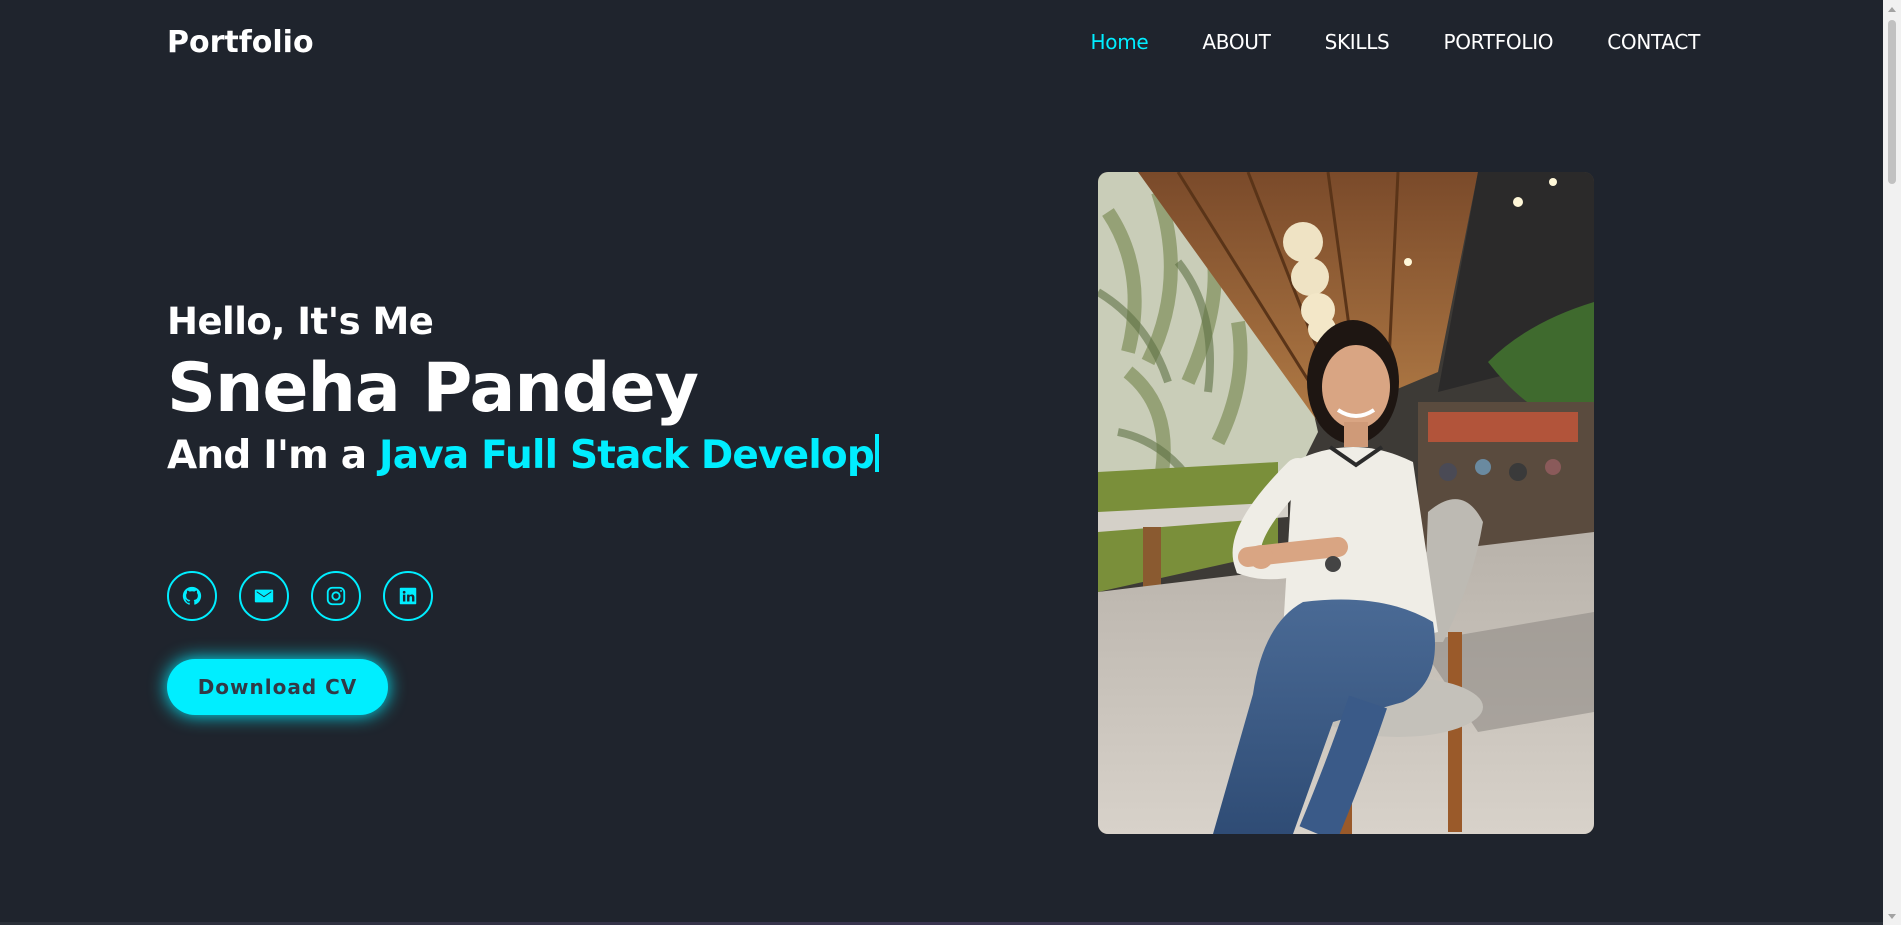 Image resolution: width=1901 pixels, height=925 pixels. I want to click on typing-cursor, so click(877, 452).